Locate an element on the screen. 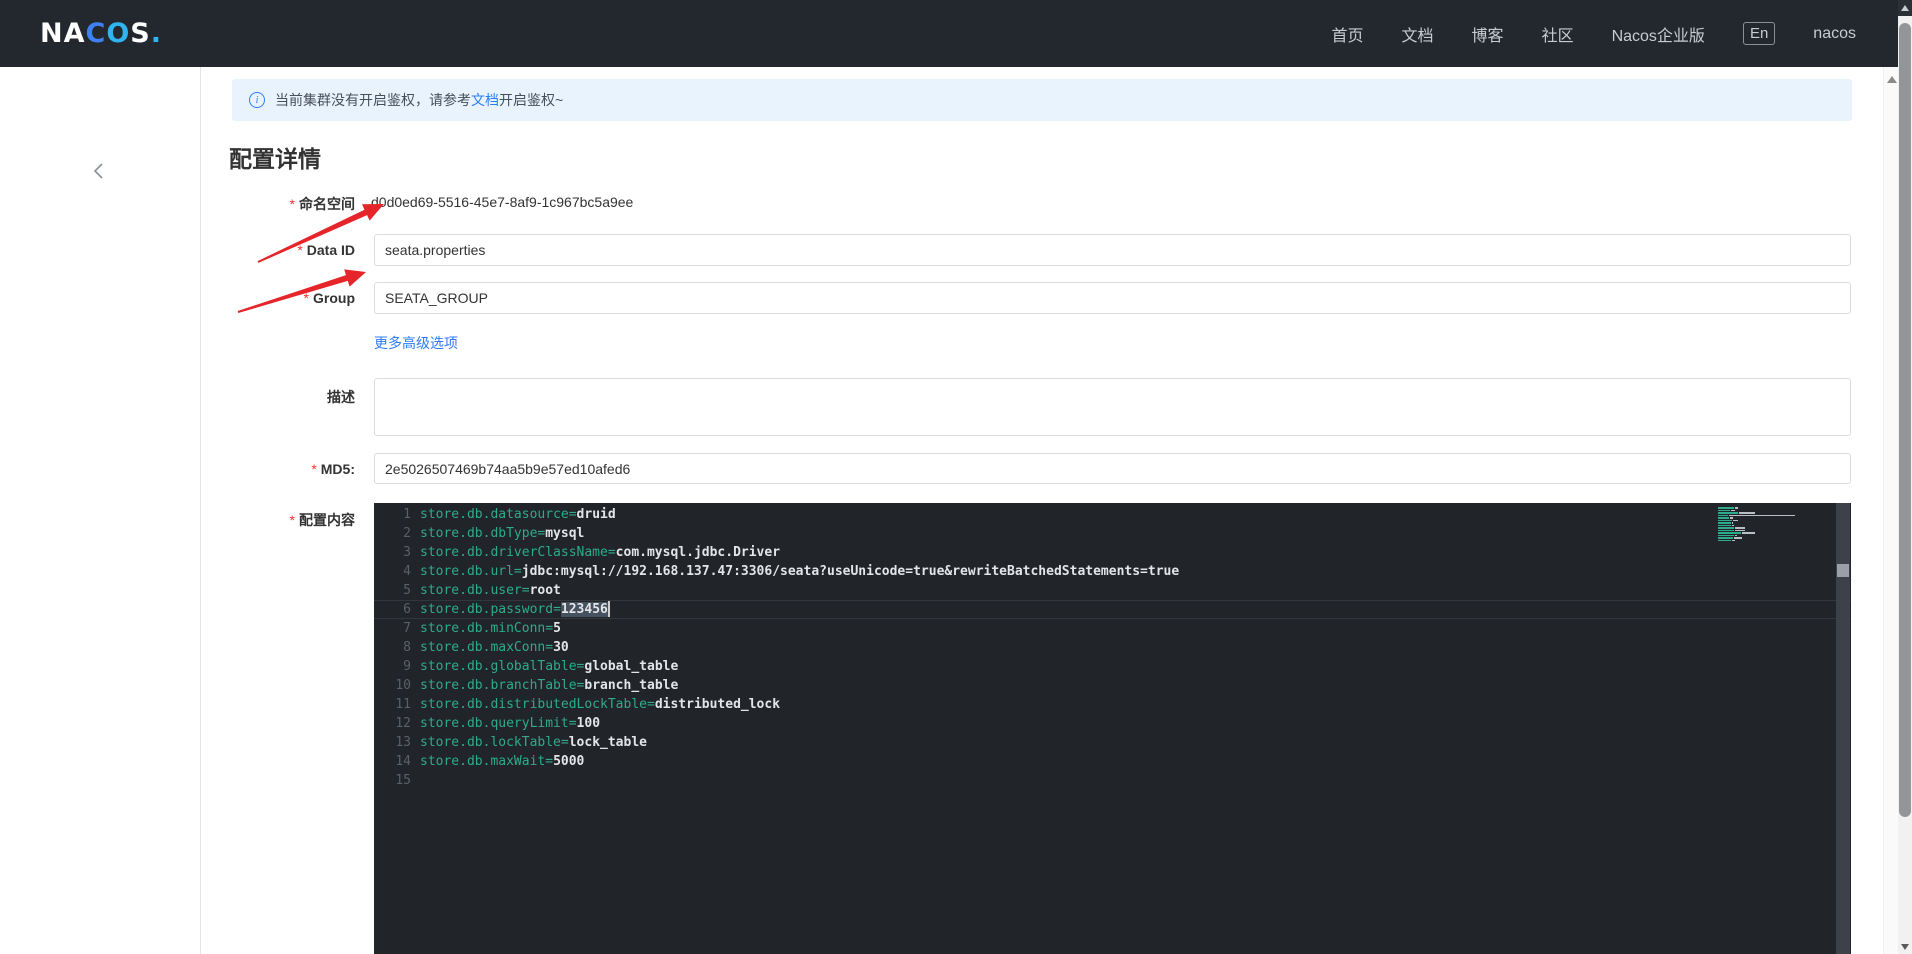 The image size is (1912, 954). property-value: com.mysql.jdbc.Driver is located at coordinates (698, 552).